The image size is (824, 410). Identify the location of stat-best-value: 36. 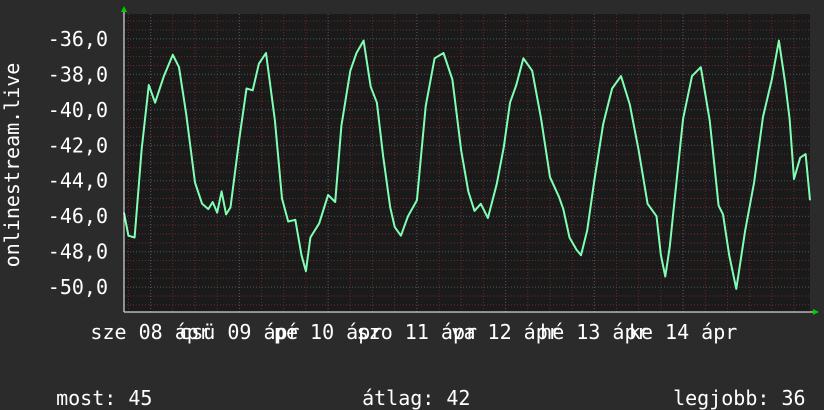
(793, 398).